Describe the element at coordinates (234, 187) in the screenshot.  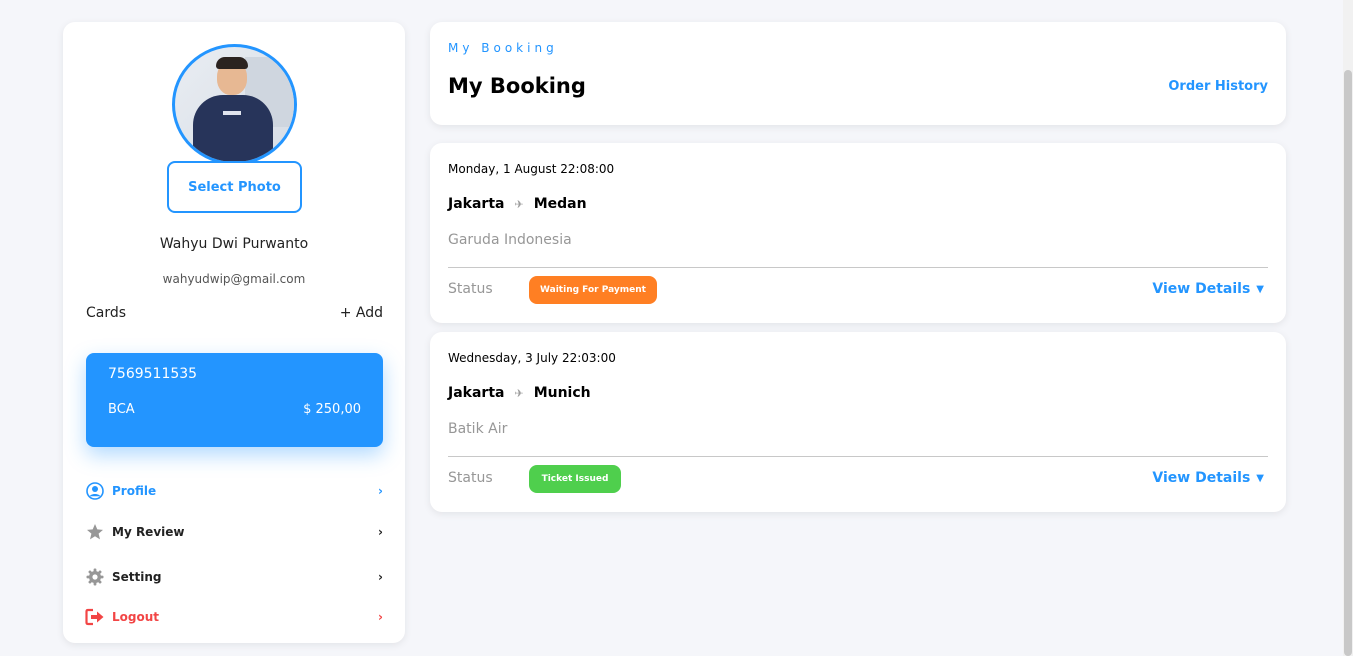
I see `select-photo-button: Select Photo` at that location.